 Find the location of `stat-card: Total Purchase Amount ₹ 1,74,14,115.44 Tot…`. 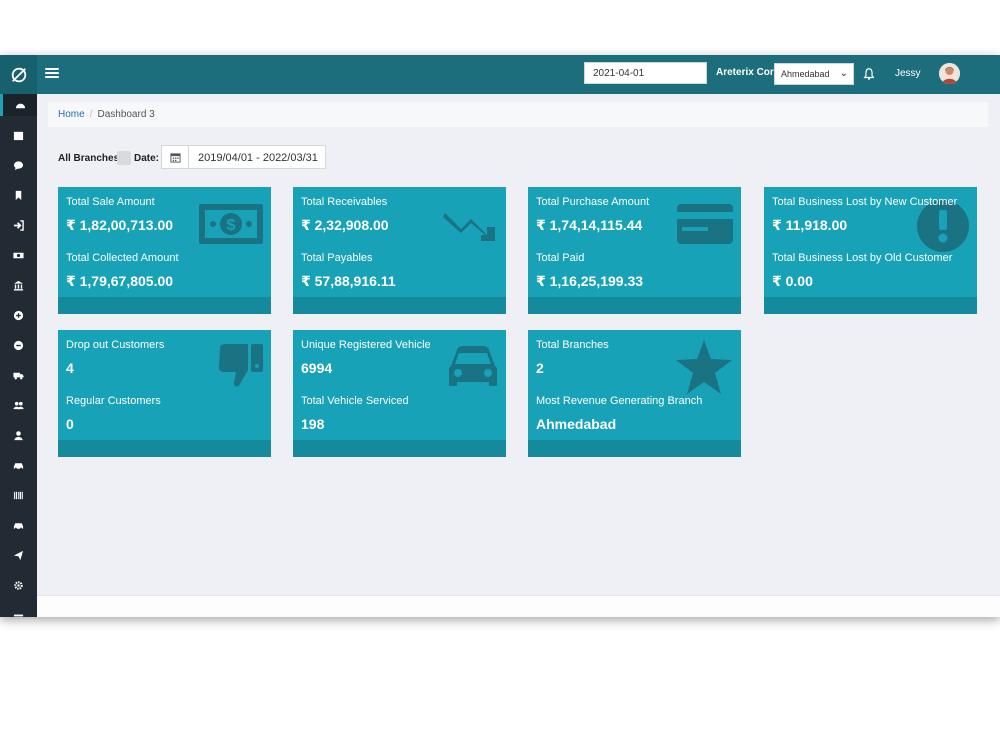

stat-card: Total Purchase Amount ₹ 1,74,14,115.44 Tot… is located at coordinates (634, 250).